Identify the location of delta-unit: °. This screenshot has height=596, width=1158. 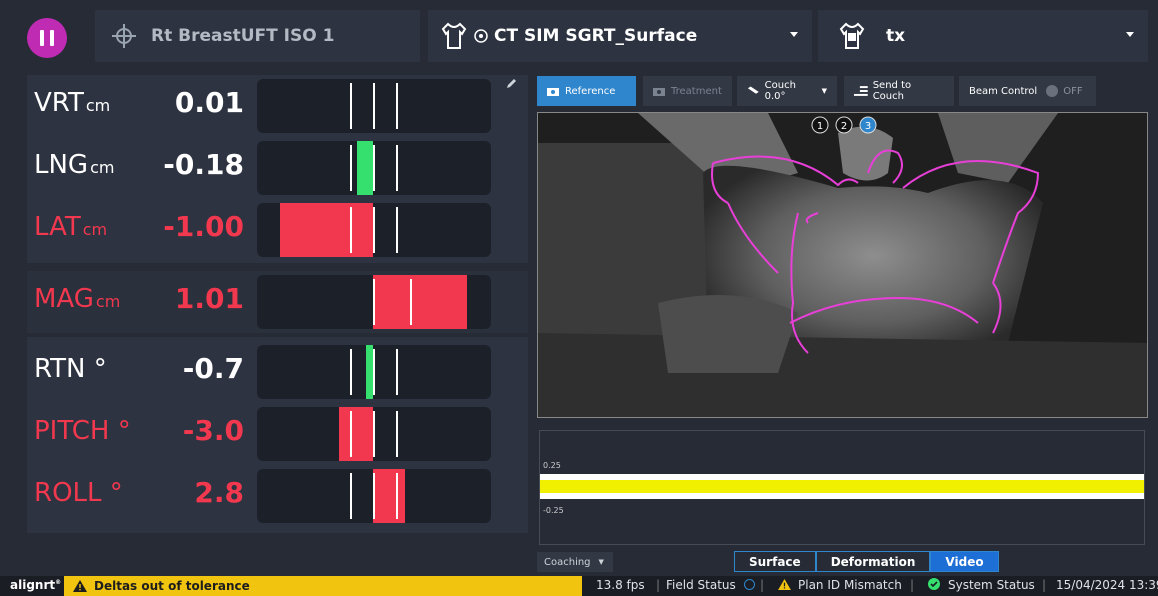
(124, 431).